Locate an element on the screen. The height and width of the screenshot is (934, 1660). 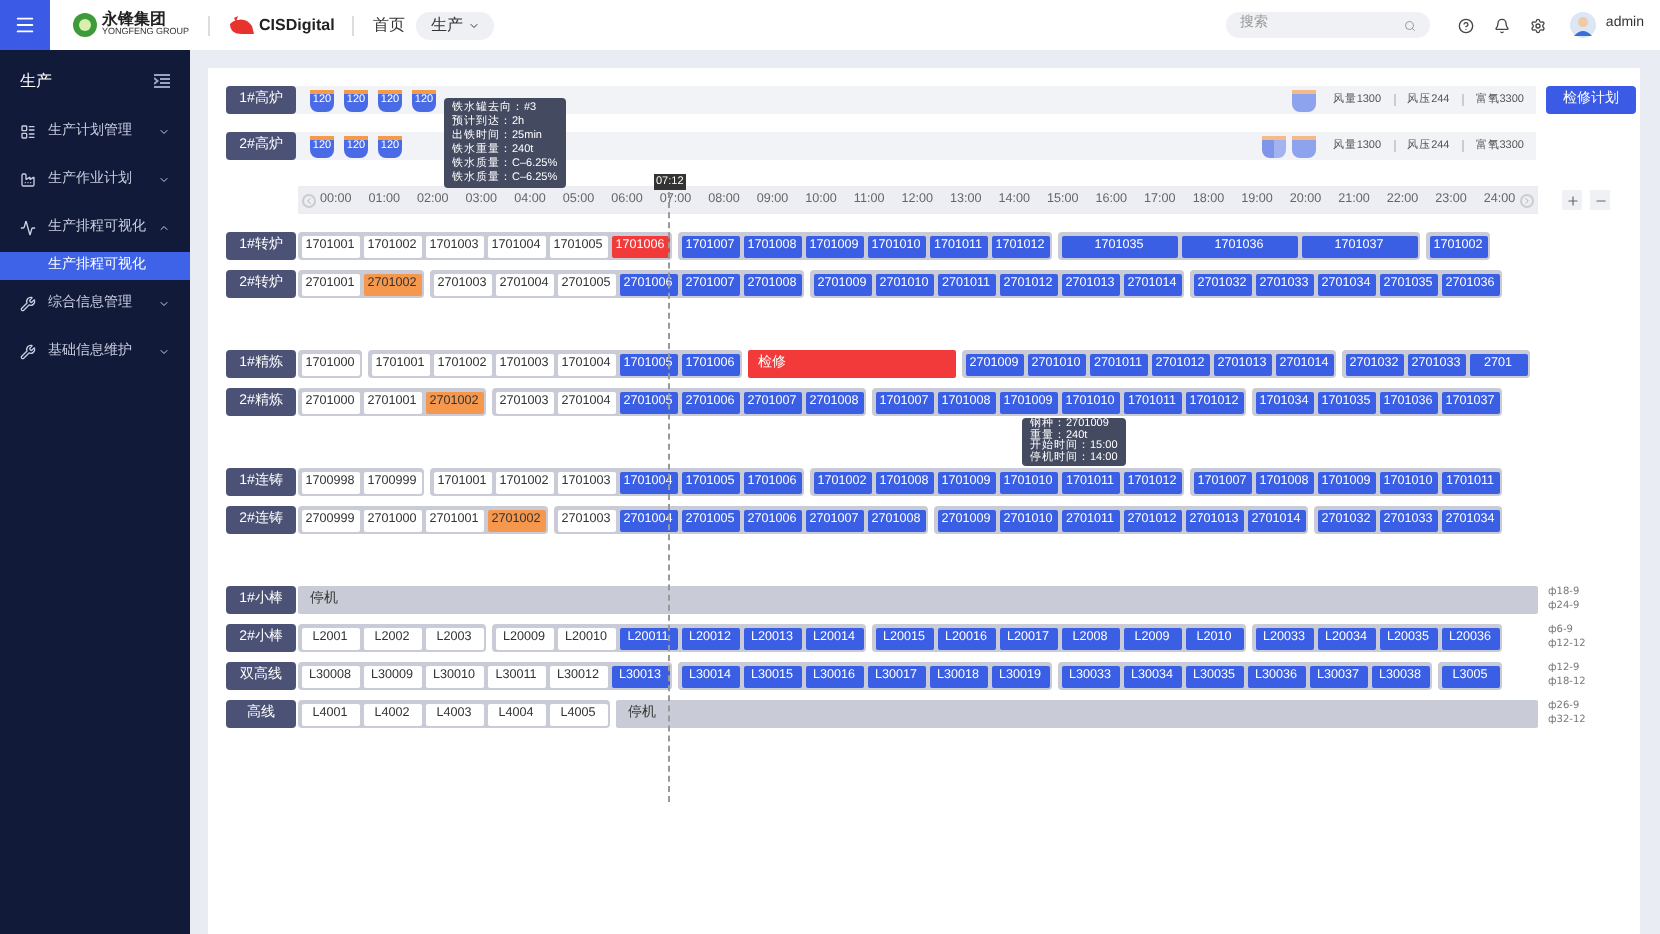
search-icon is located at coordinates (1409, 25).